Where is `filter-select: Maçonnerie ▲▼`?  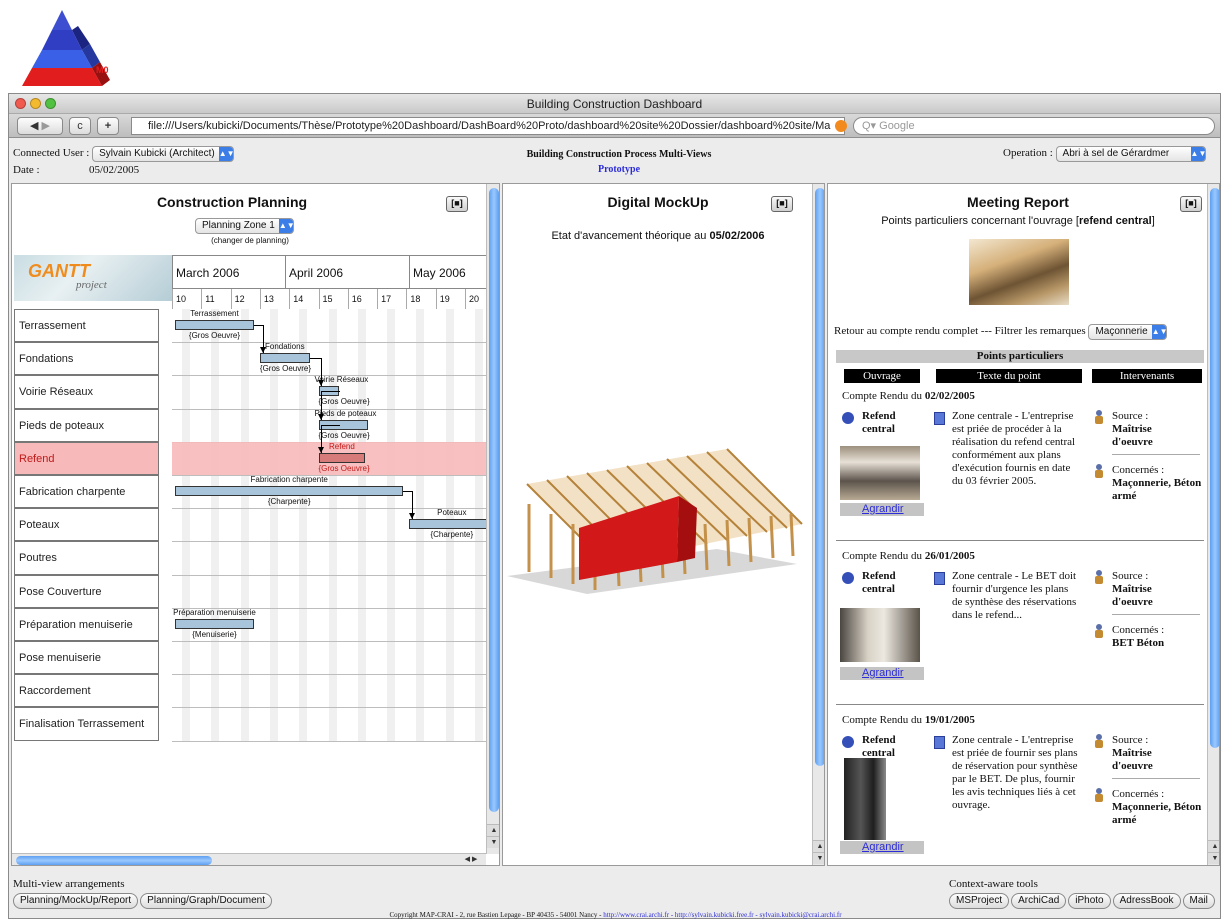
filter-select: Maçonnerie ▲▼ is located at coordinates (1128, 332).